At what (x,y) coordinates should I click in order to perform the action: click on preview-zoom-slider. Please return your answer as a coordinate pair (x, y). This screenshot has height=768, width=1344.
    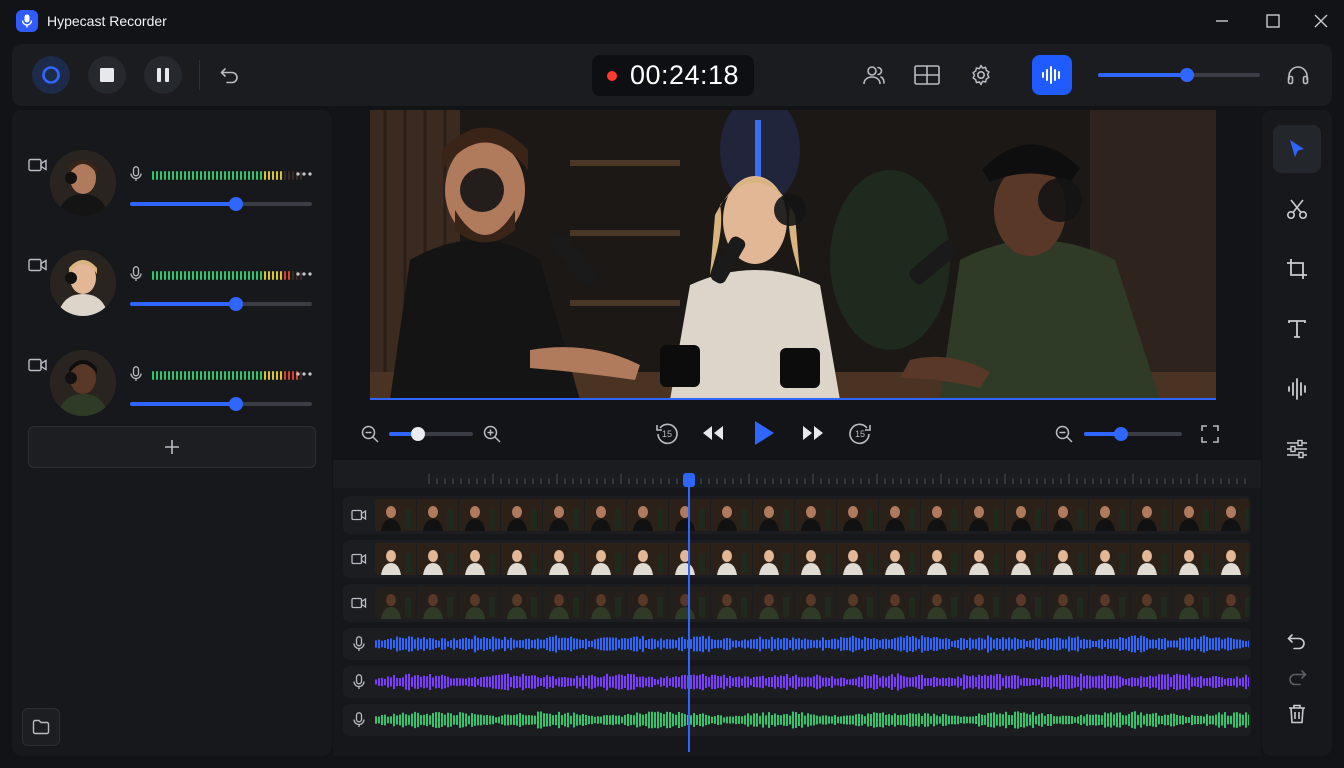
    Looking at the image, I should click on (431, 434).